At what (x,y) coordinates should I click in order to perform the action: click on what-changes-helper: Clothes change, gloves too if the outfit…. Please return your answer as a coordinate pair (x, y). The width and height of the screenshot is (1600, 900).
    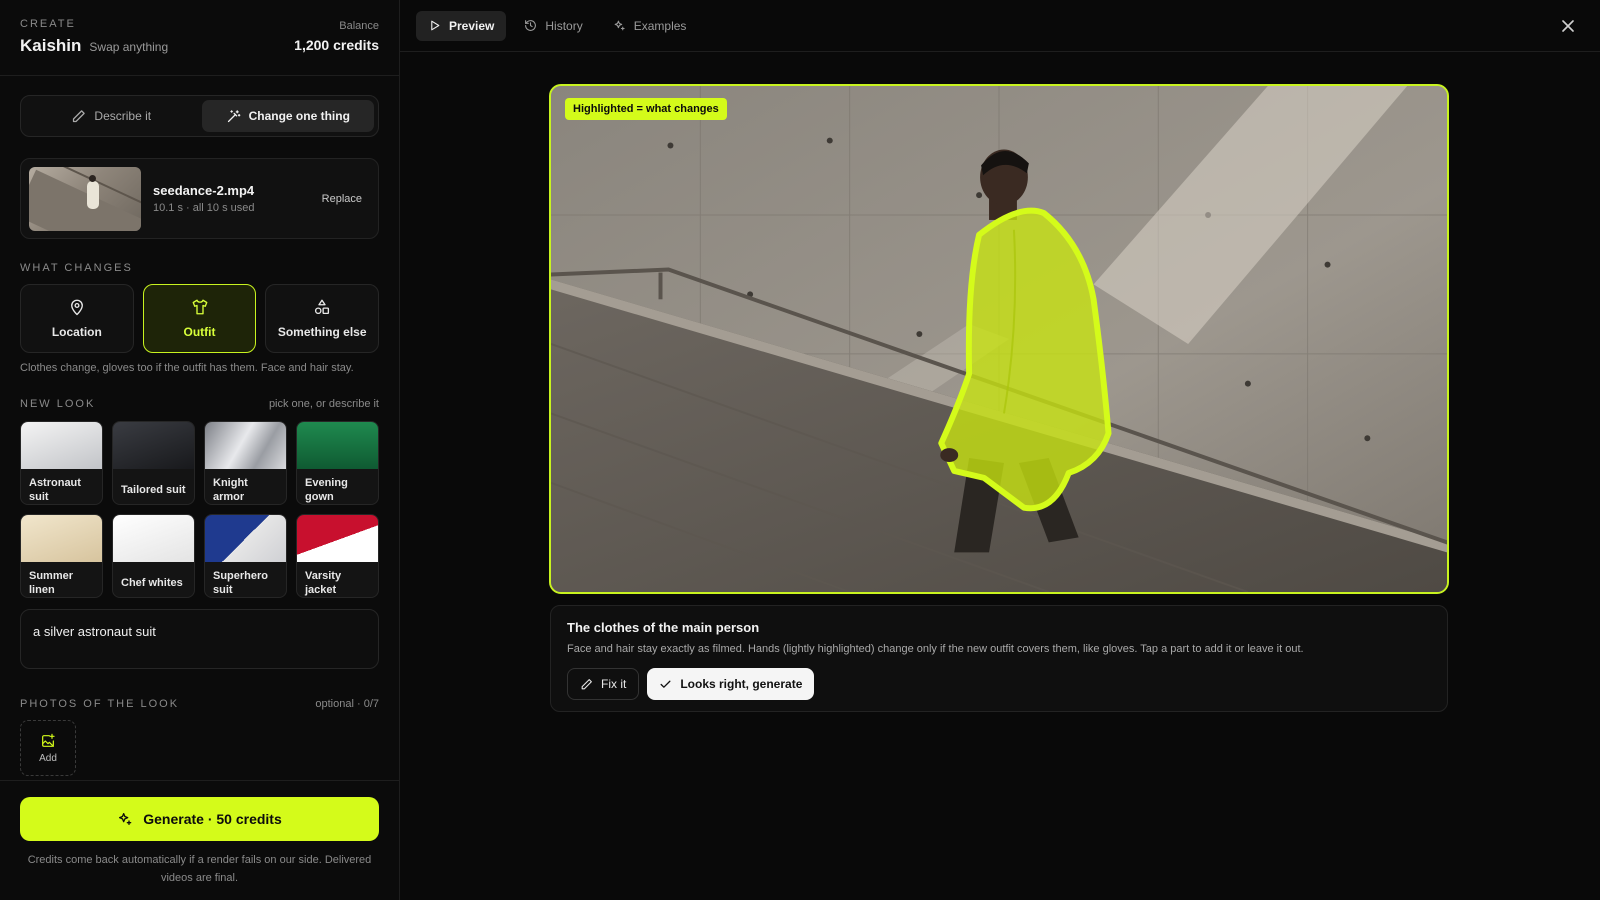
    Looking at the image, I should click on (187, 368).